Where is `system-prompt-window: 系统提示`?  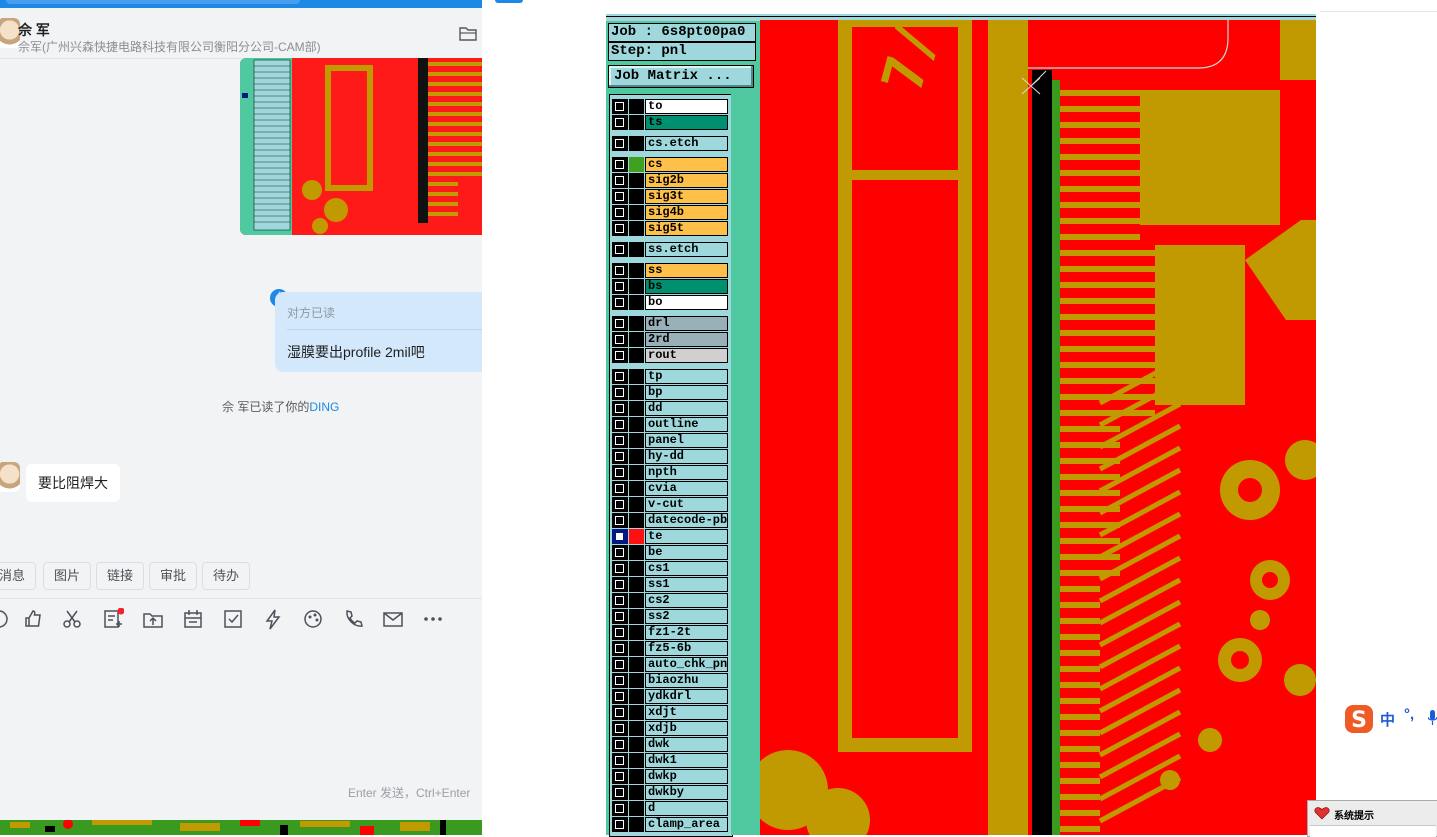 system-prompt-window: 系统提示 is located at coordinates (1372, 818).